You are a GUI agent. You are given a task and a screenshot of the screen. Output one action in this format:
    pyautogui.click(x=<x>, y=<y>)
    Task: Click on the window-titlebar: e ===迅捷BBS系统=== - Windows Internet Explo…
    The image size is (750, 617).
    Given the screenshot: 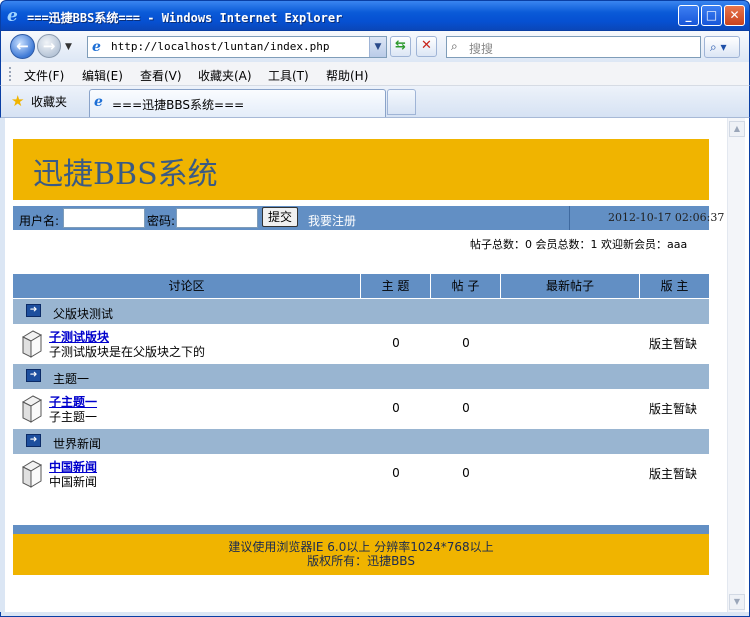 What is the action you would take?
    pyautogui.click(x=375, y=15)
    